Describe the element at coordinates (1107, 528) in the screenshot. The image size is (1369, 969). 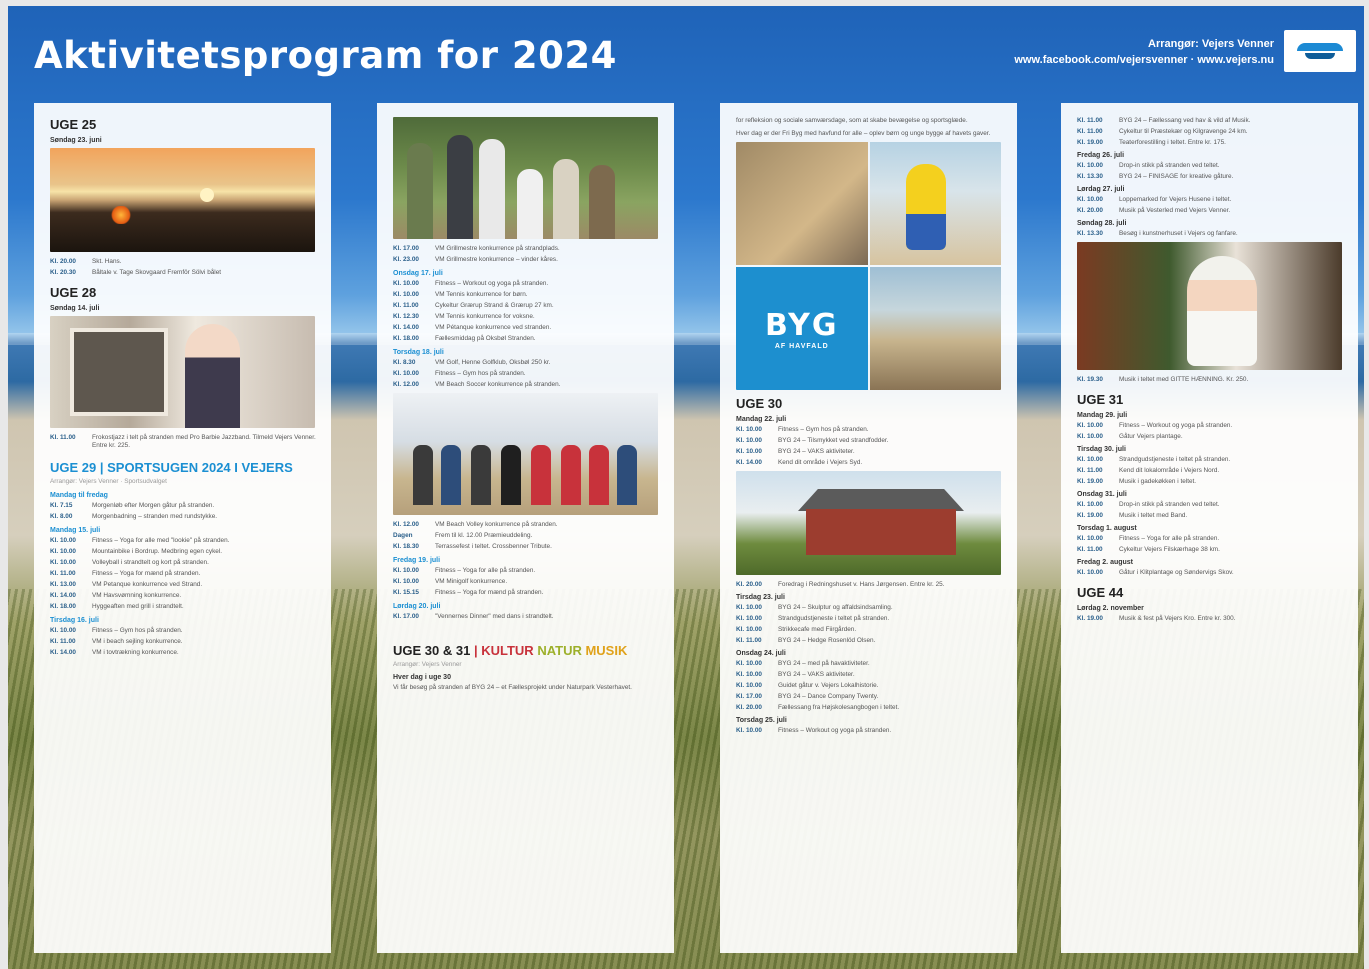
I see `day-heading: Torsdag 1. august` at that location.